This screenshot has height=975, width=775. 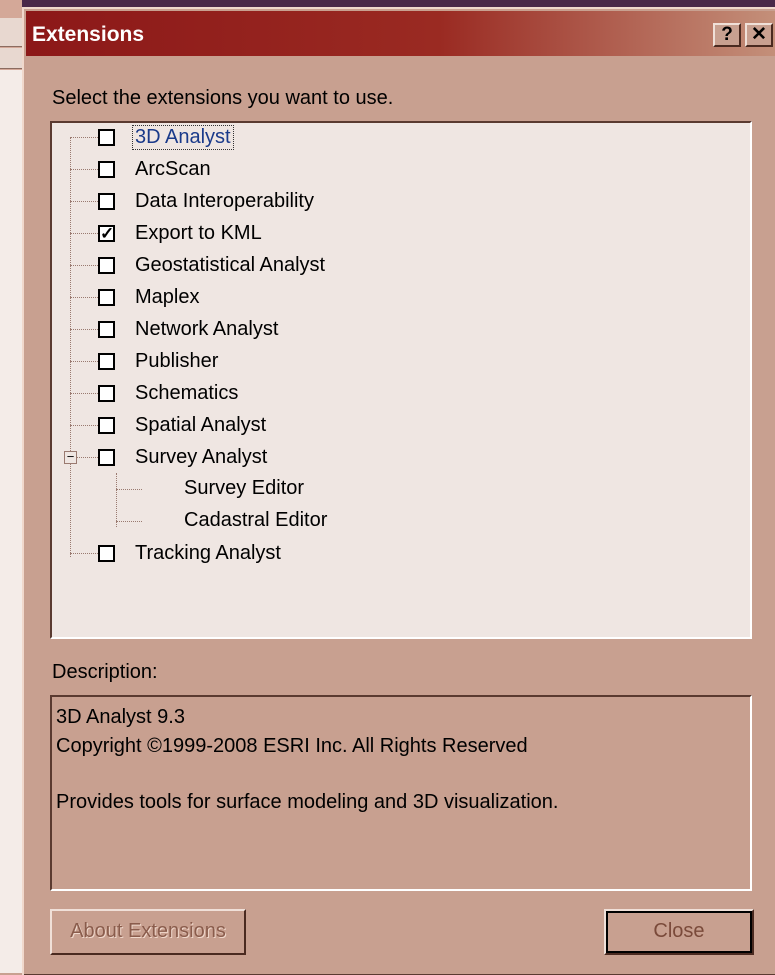 I want to click on extension-item-schematics: Schematics, so click(x=169, y=393).